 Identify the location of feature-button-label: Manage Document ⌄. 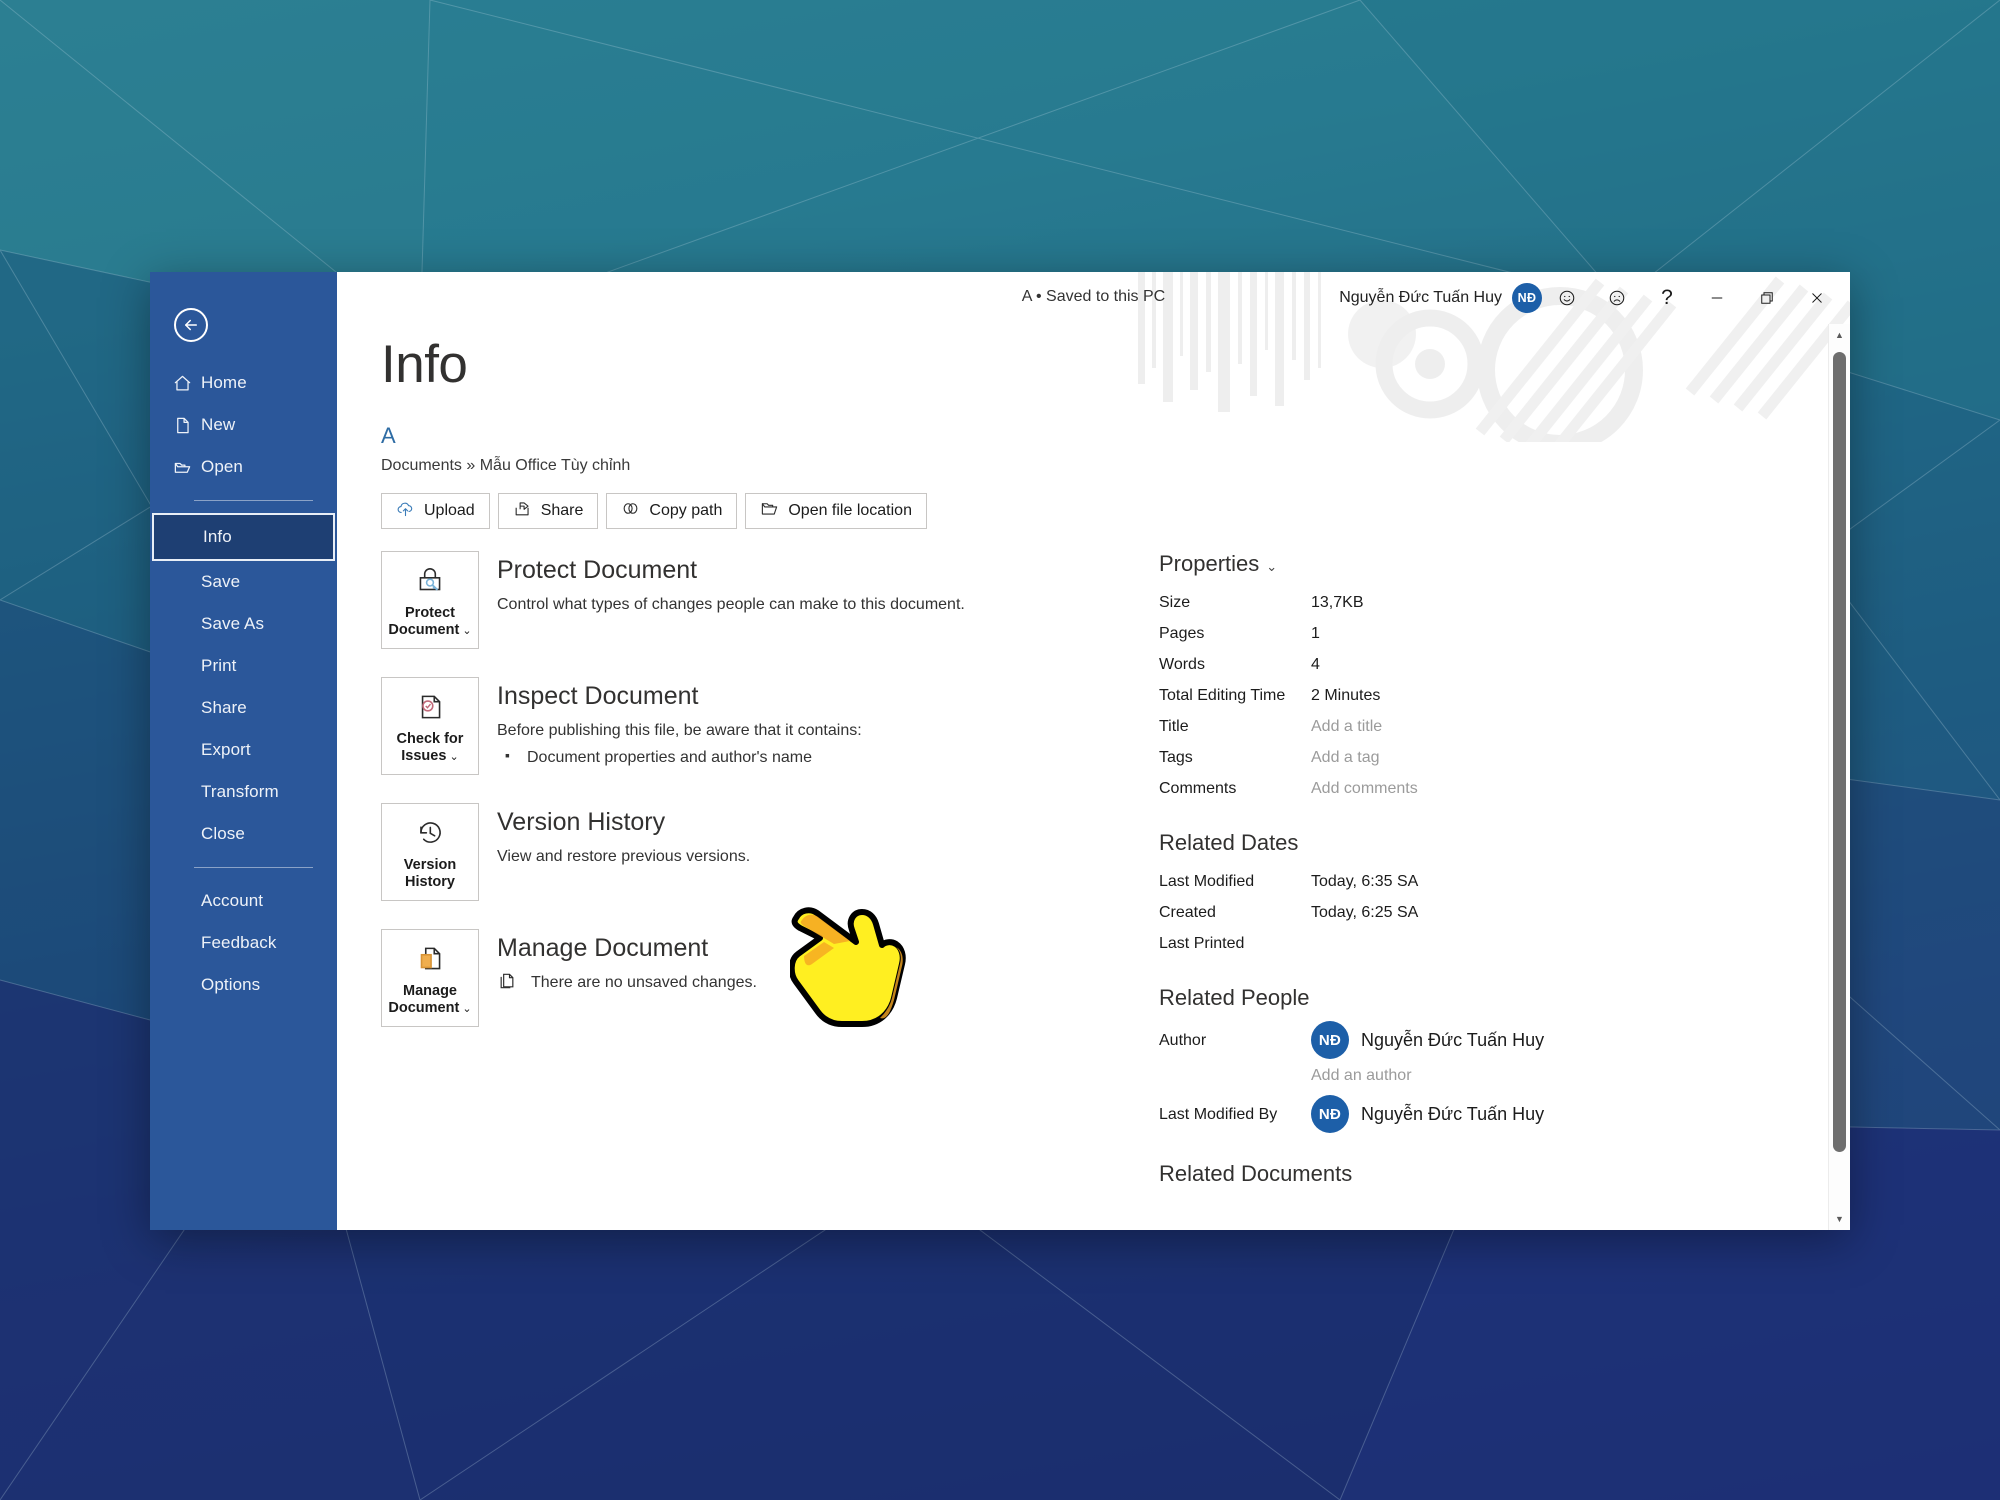
(430, 999).